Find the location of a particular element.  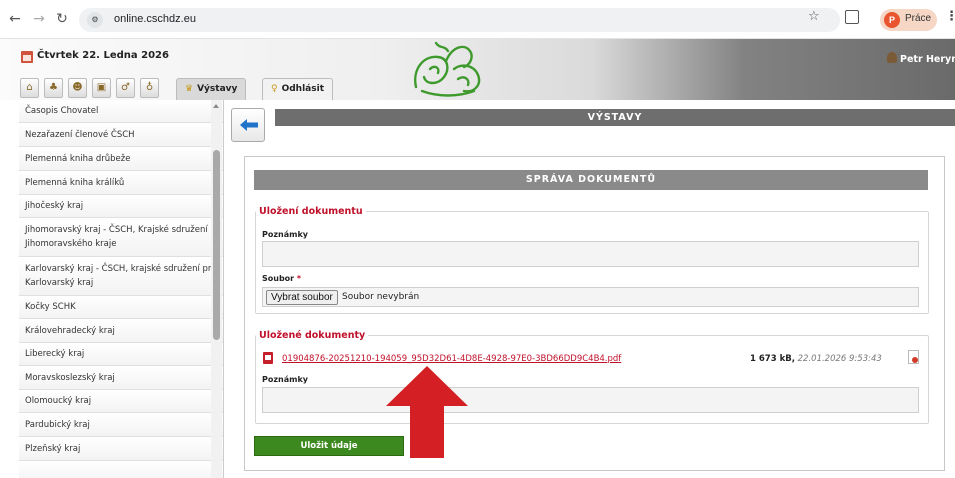

user-info: Petr Heryne is located at coordinates (921, 58).